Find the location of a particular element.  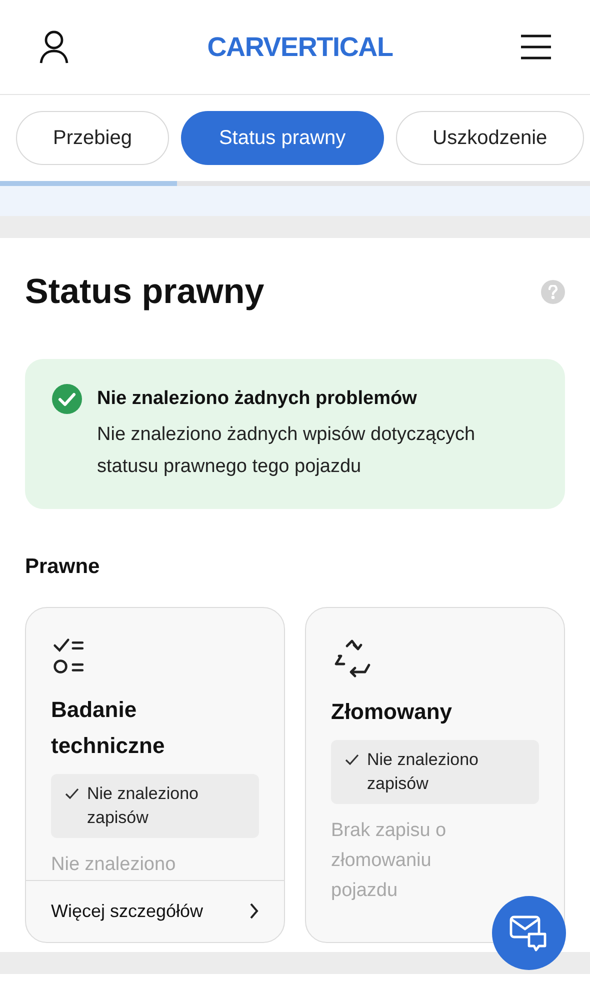

user-icon is located at coordinates (54, 47).